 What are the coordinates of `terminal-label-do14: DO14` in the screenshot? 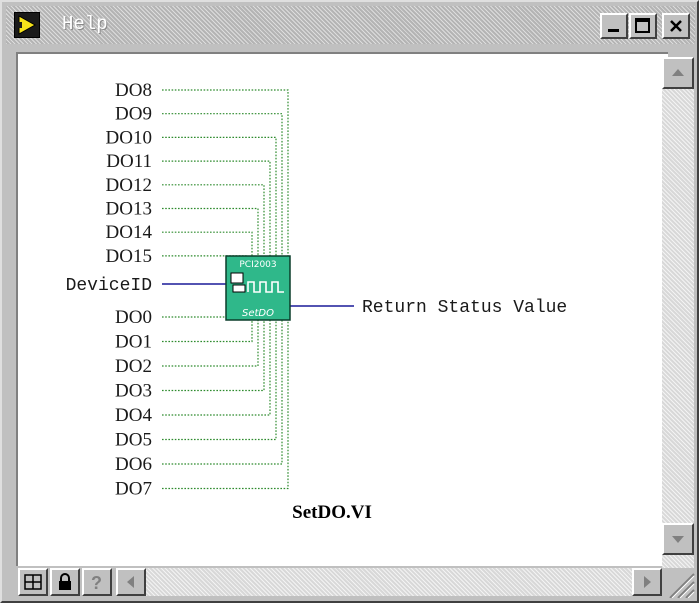 It's located at (129, 232).